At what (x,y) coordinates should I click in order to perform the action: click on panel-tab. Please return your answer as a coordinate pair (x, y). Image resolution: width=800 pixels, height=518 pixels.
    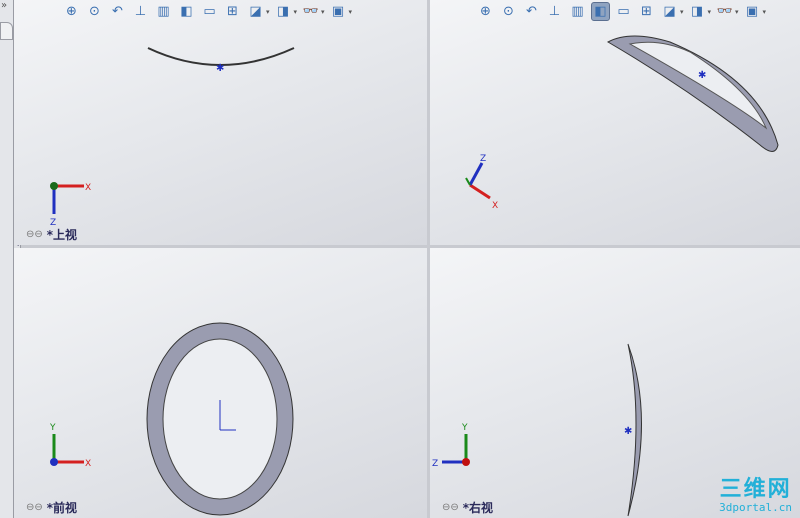
    Looking at the image, I should click on (6, 31).